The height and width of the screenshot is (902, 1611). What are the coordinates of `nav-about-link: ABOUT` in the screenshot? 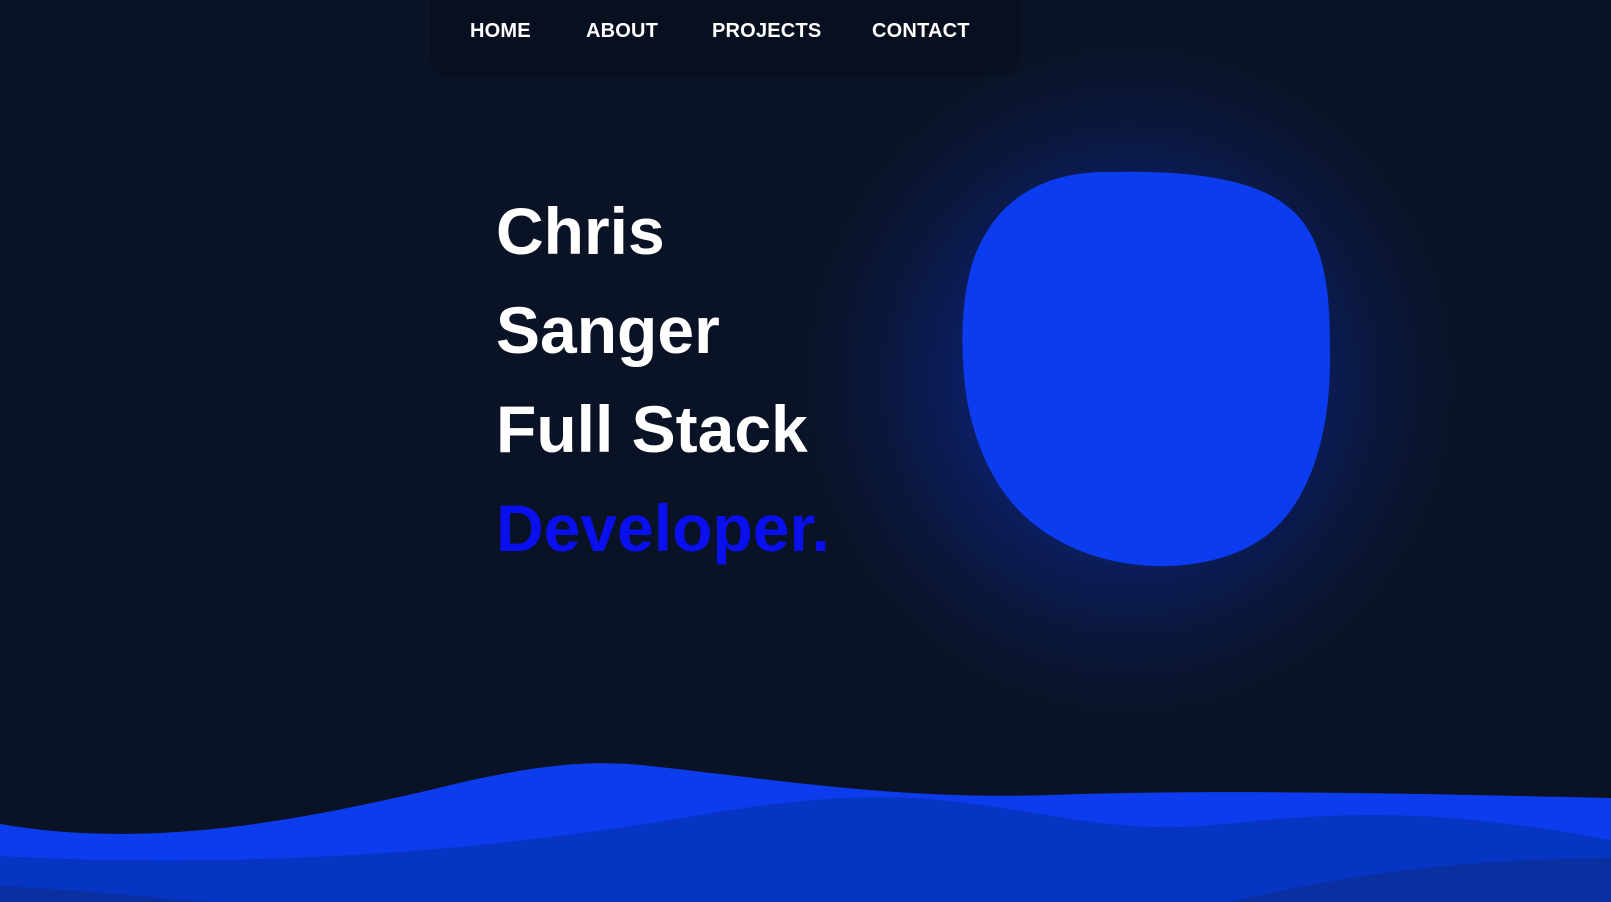 It's located at (622, 31).